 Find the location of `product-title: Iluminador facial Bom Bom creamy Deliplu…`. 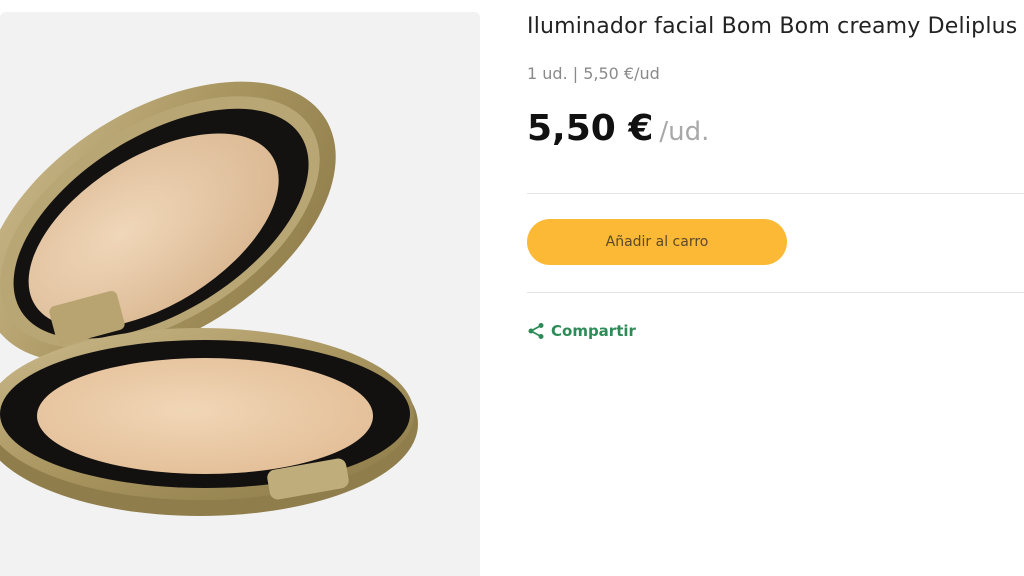

product-title: Iluminador facial Bom Bom creamy Deliplu… is located at coordinates (772, 26).